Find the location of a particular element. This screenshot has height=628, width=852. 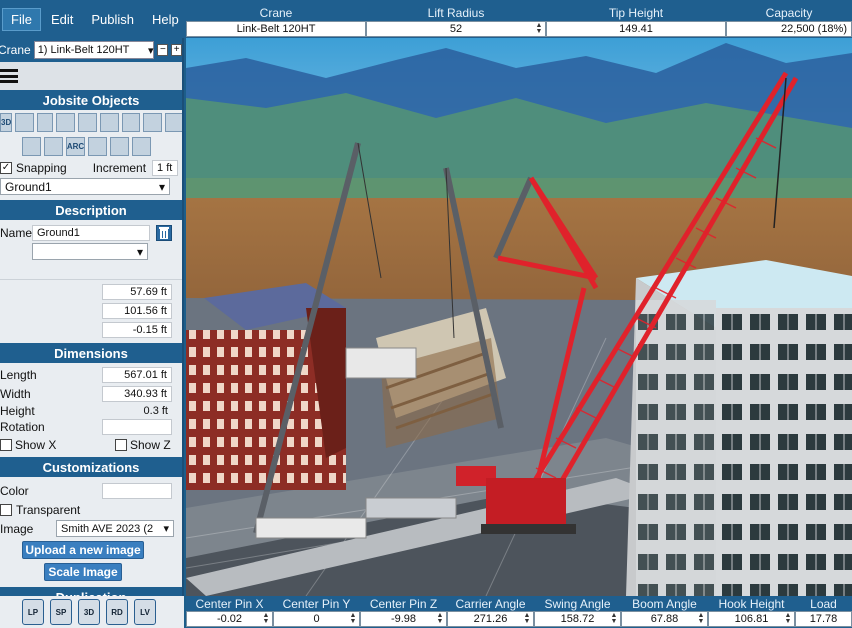

road-tool-icon: road is located at coordinates (53, 146).